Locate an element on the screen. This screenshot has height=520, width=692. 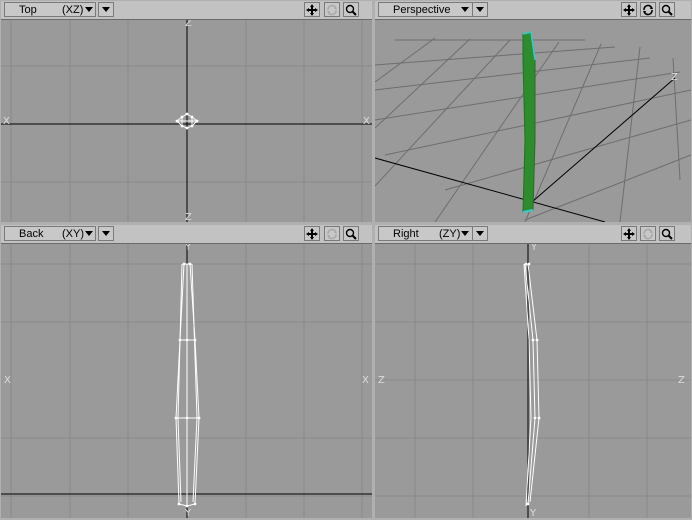
view-title: Back is located at coordinates (31, 234).